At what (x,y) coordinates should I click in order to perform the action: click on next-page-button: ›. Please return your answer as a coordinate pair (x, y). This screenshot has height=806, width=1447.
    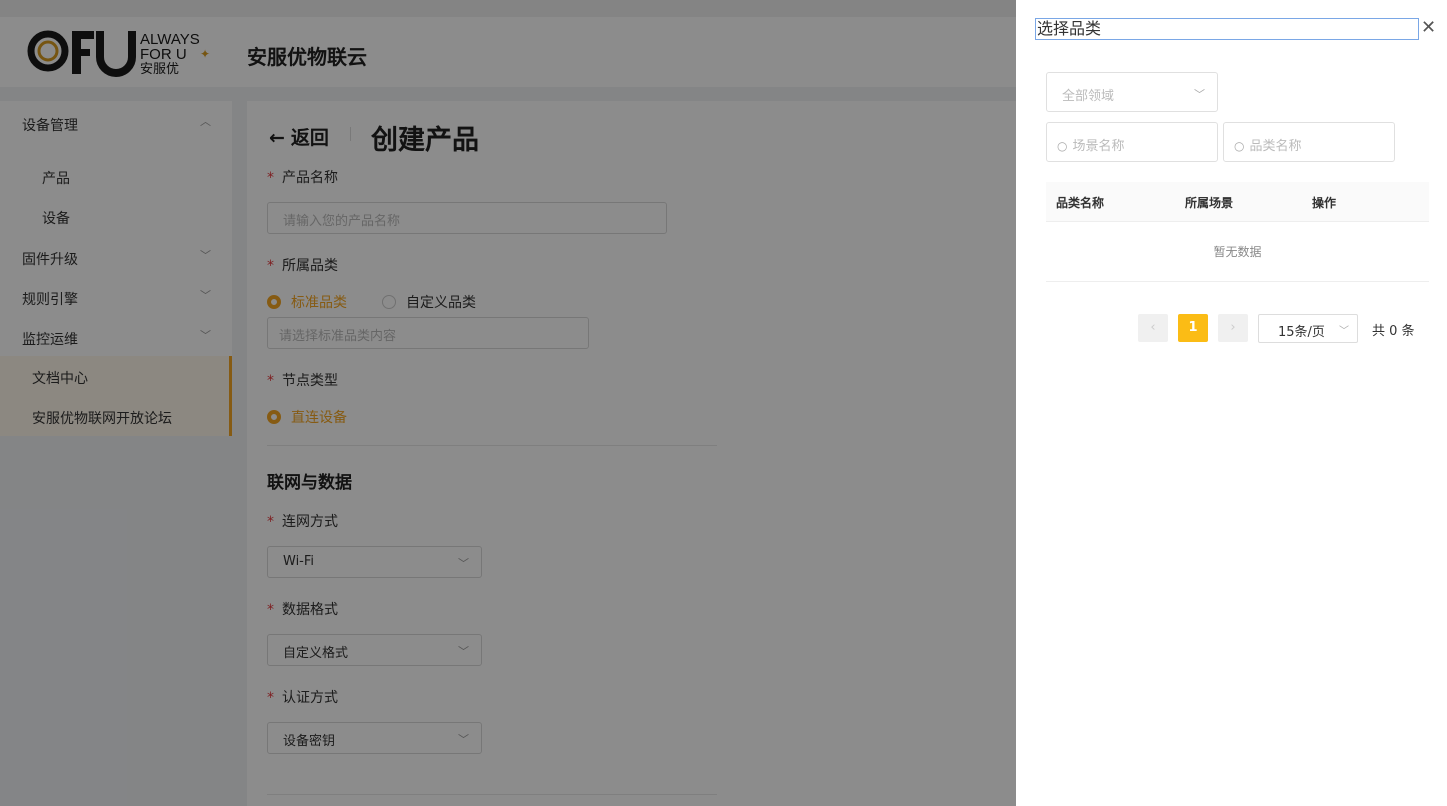
    Looking at the image, I should click on (1233, 328).